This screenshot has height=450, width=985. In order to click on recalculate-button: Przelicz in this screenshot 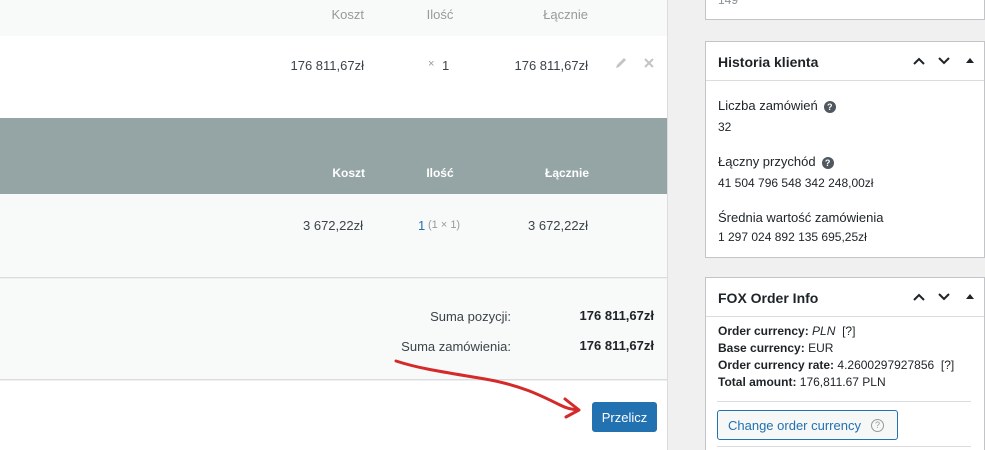, I will do `click(624, 417)`.